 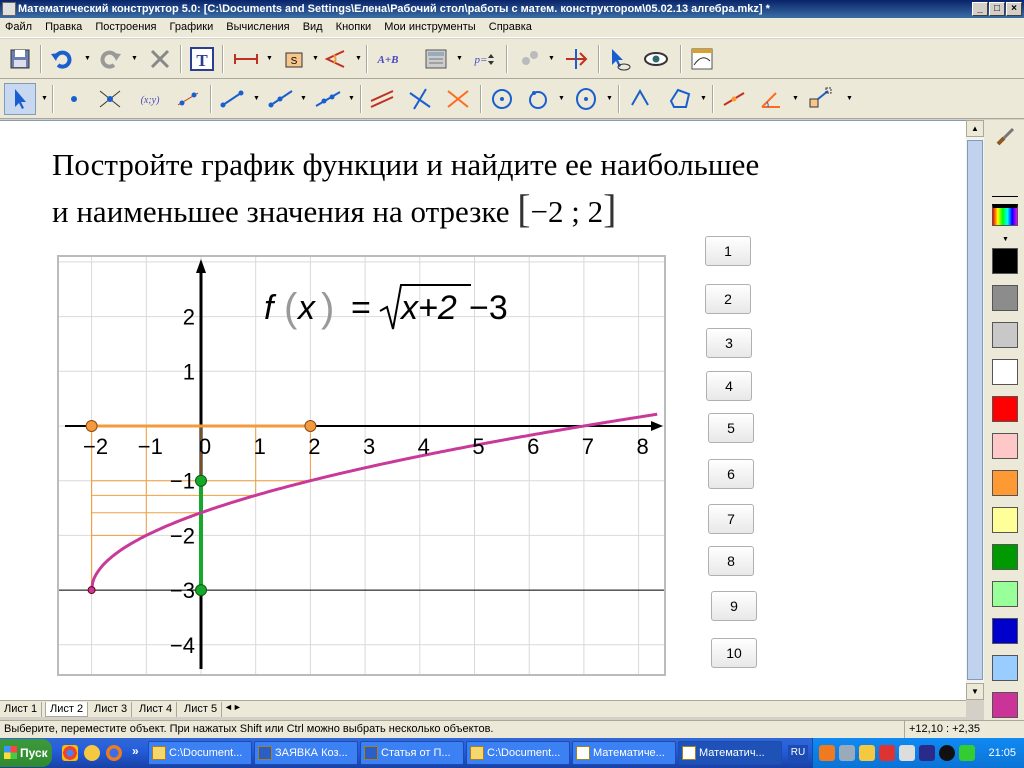 What do you see at coordinates (538, 99) in the screenshot?
I see `circle-three-points-icon` at bounding box center [538, 99].